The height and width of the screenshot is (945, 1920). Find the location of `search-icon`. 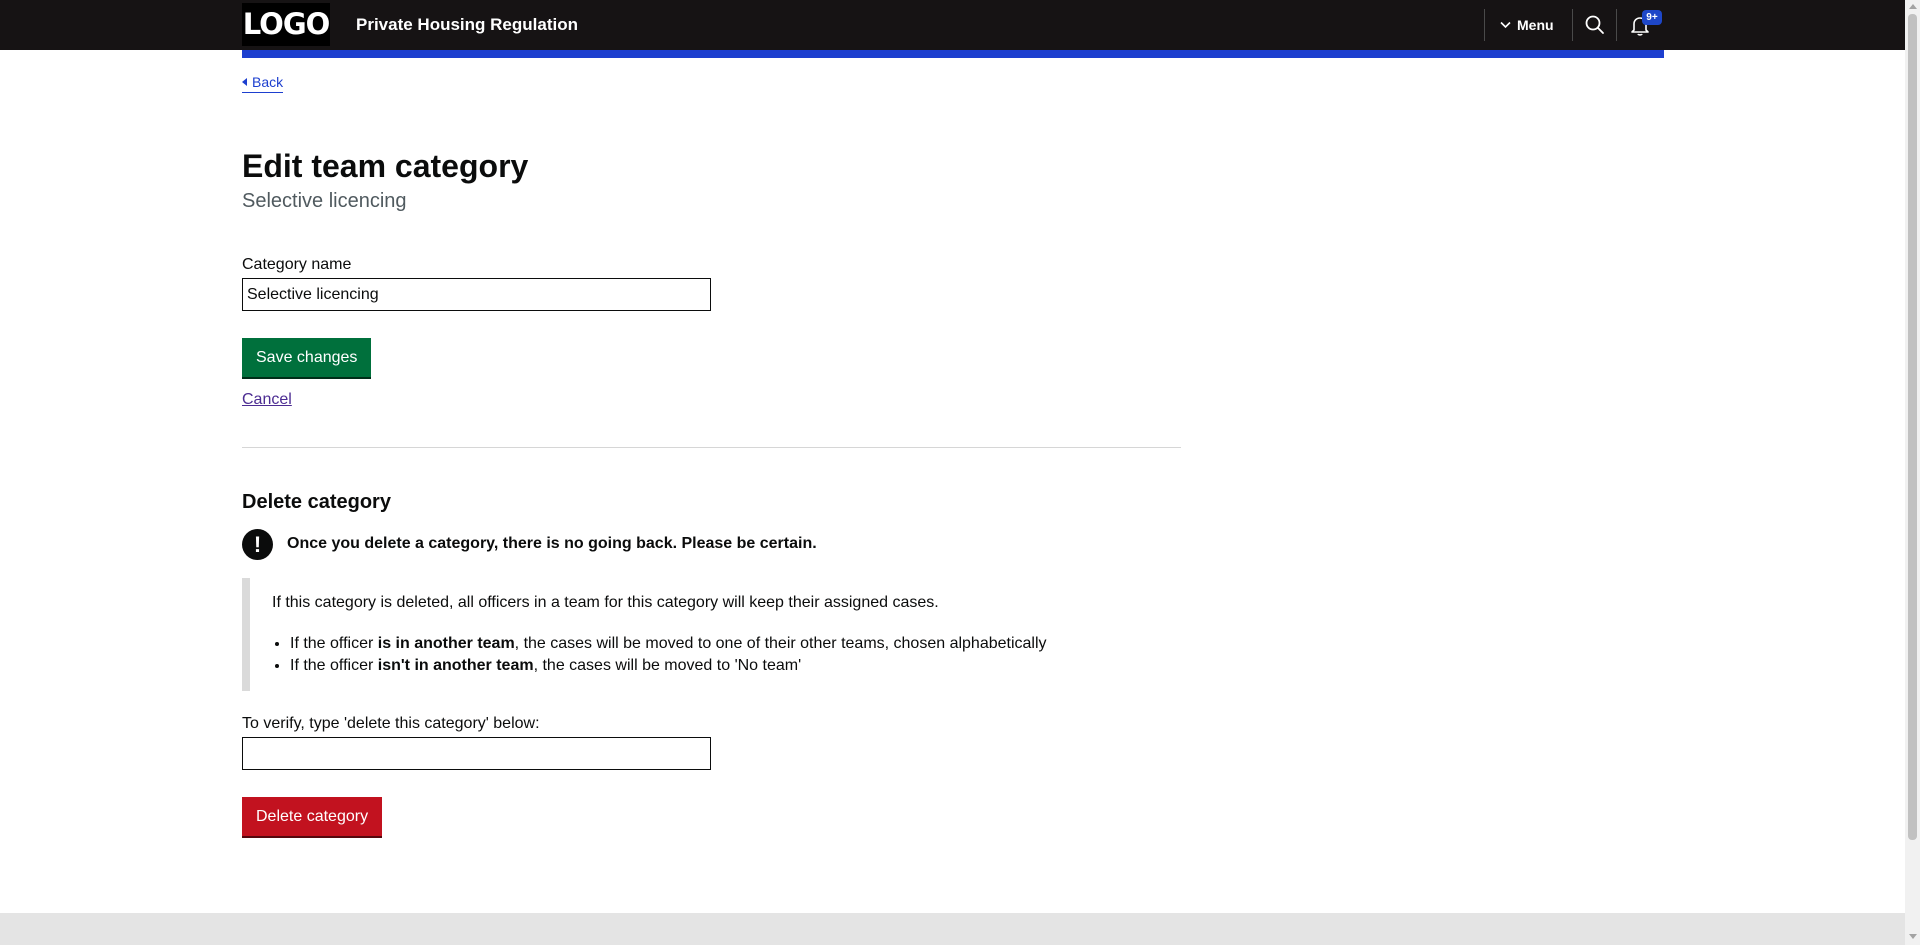

search-icon is located at coordinates (1594, 24).